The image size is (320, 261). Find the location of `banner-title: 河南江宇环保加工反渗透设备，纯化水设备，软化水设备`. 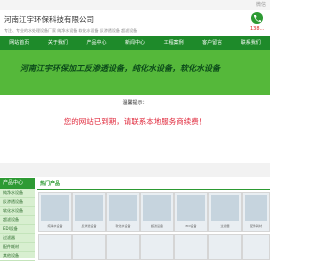

banner-title: 河南江宇环保加工反渗透设备，纯化水设备，软化水设备 is located at coordinates (120, 68).